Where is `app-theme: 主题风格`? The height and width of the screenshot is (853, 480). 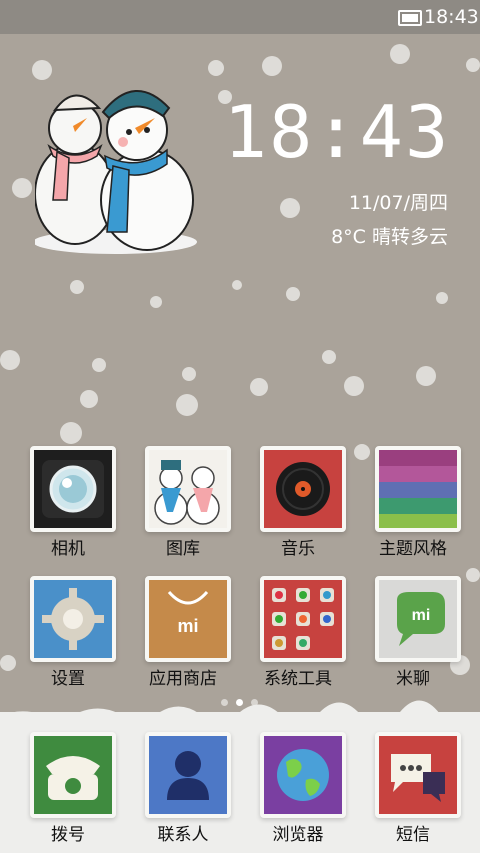 app-theme: 主题风格 is located at coordinates (413, 502).